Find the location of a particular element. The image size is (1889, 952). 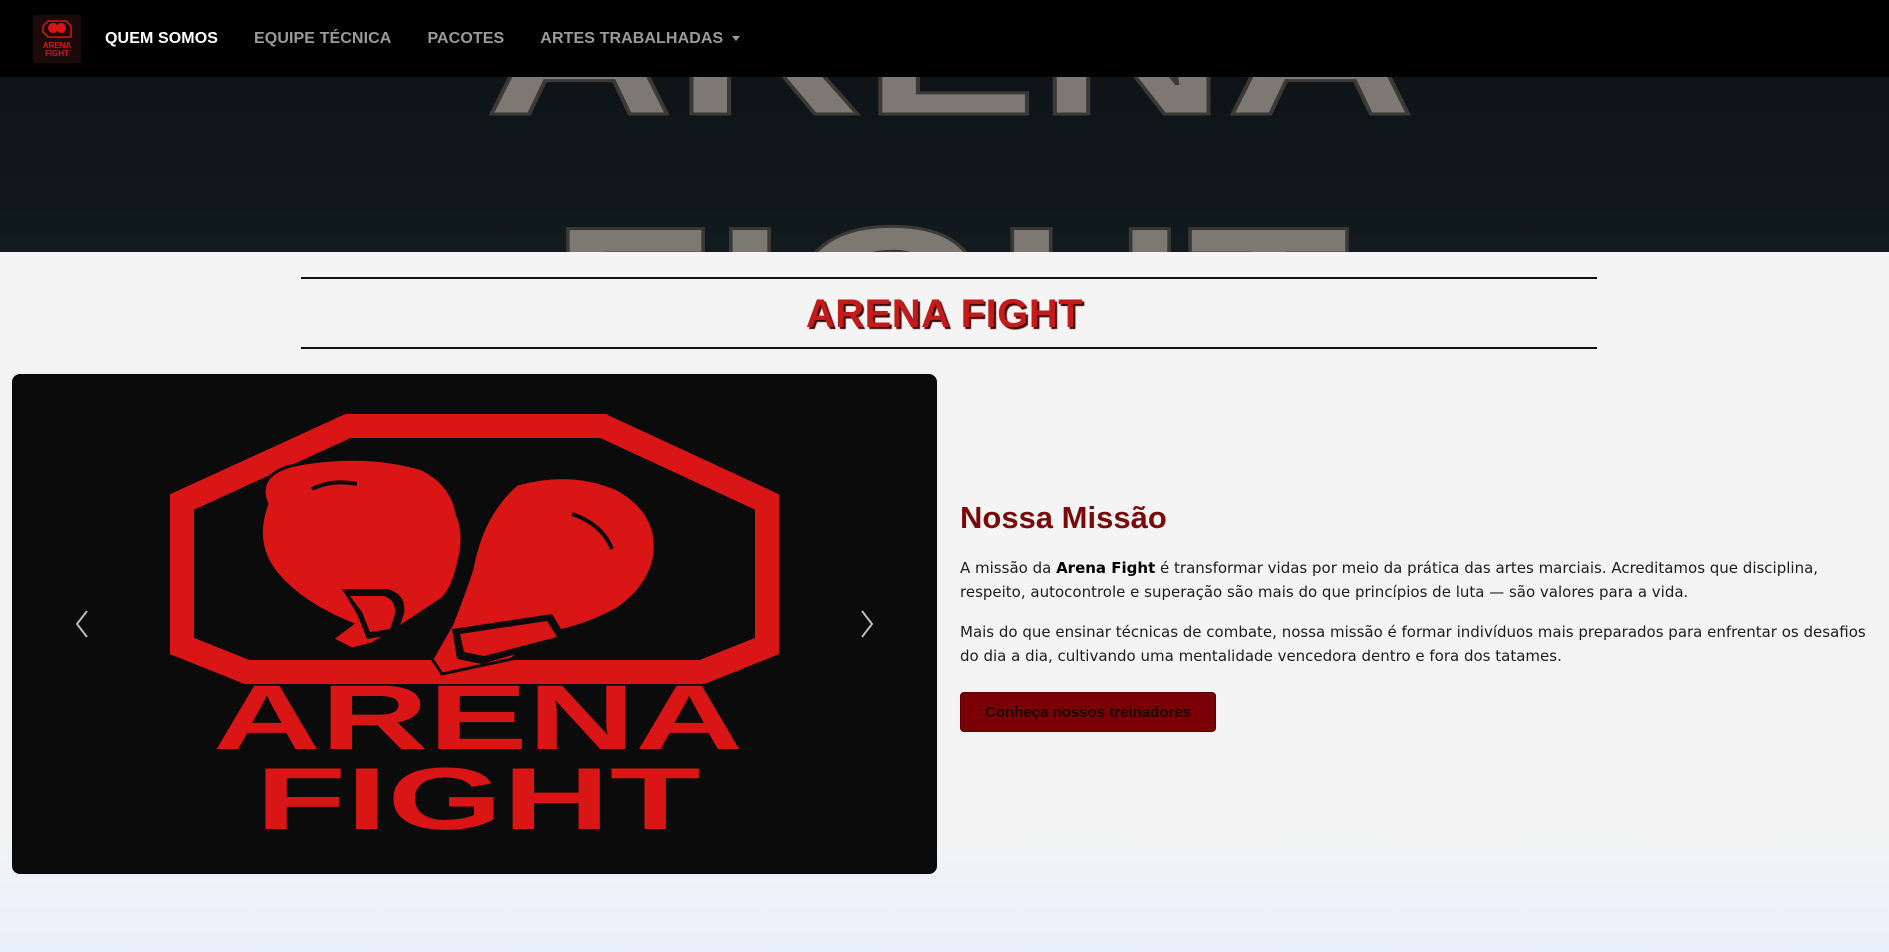

brand-logo: ARENA FIGHT is located at coordinates (57, 38).